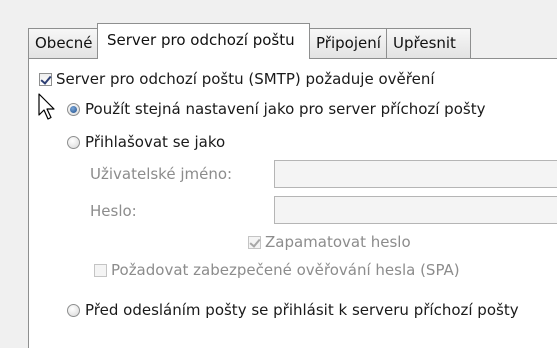 This screenshot has width=557, height=348. Describe the element at coordinates (46, 106) in the screenshot. I see `mouse-pointer-icon` at that location.